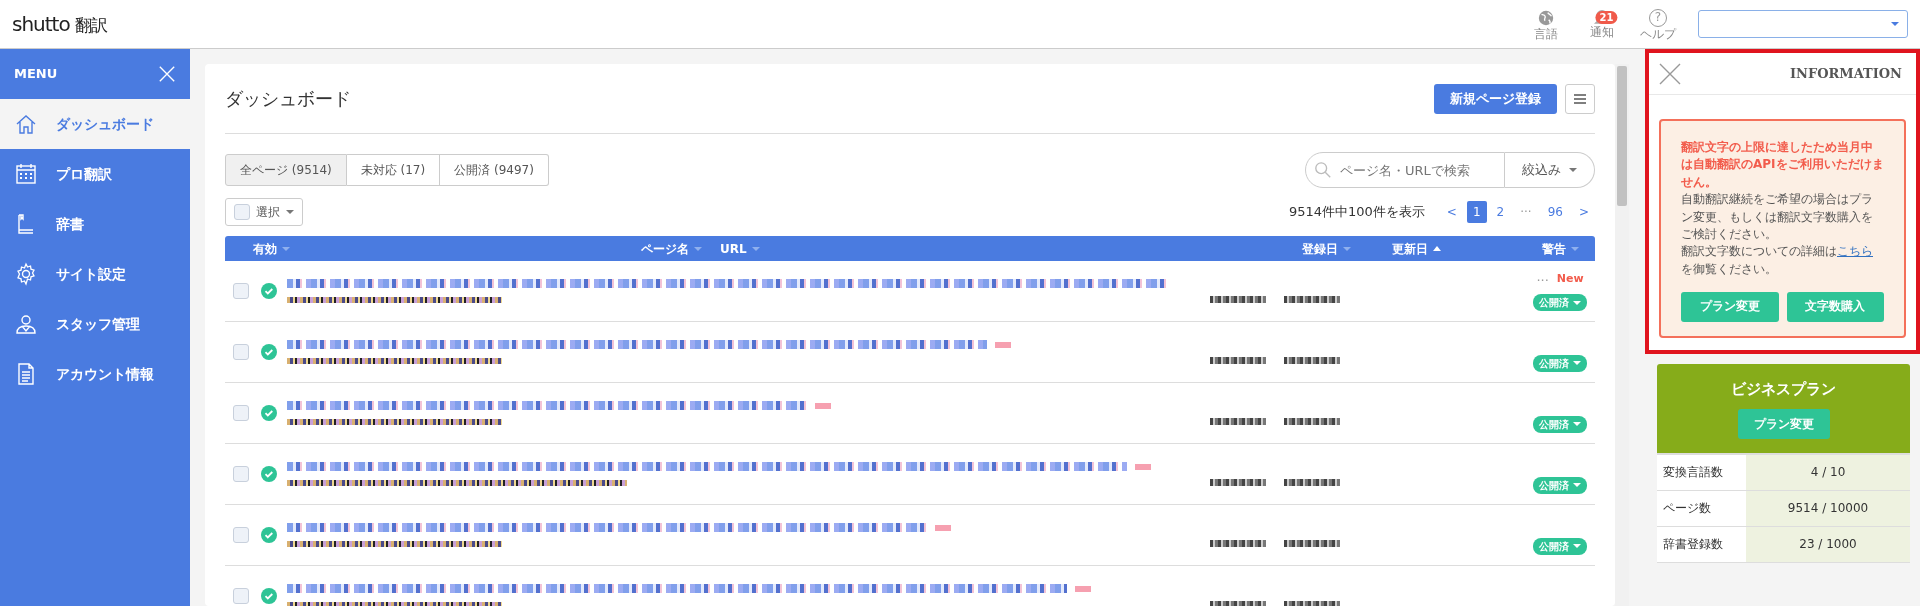  What do you see at coordinates (1583, 212) in the screenshot?
I see `page-arrow: >` at bounding box center [1583, 212].